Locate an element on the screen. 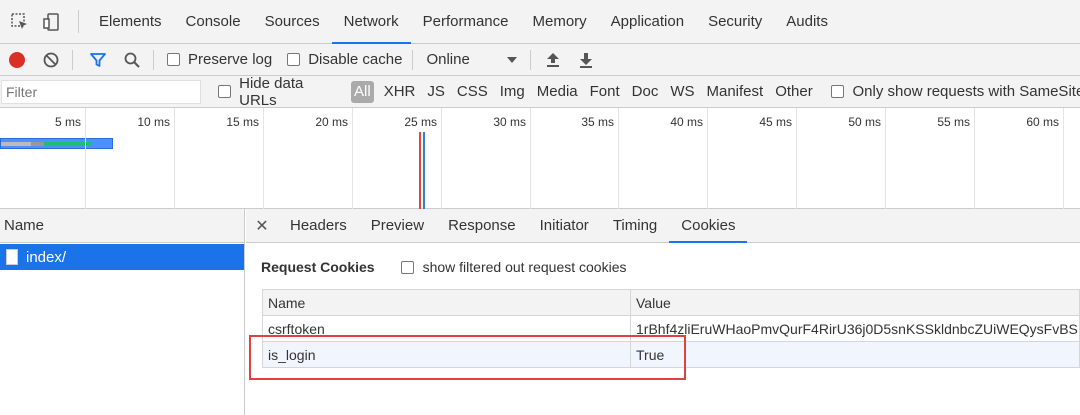 The width and height of the screenshot is (1080, 415). device-toolbar-icon is located at coordinates (52, 22).